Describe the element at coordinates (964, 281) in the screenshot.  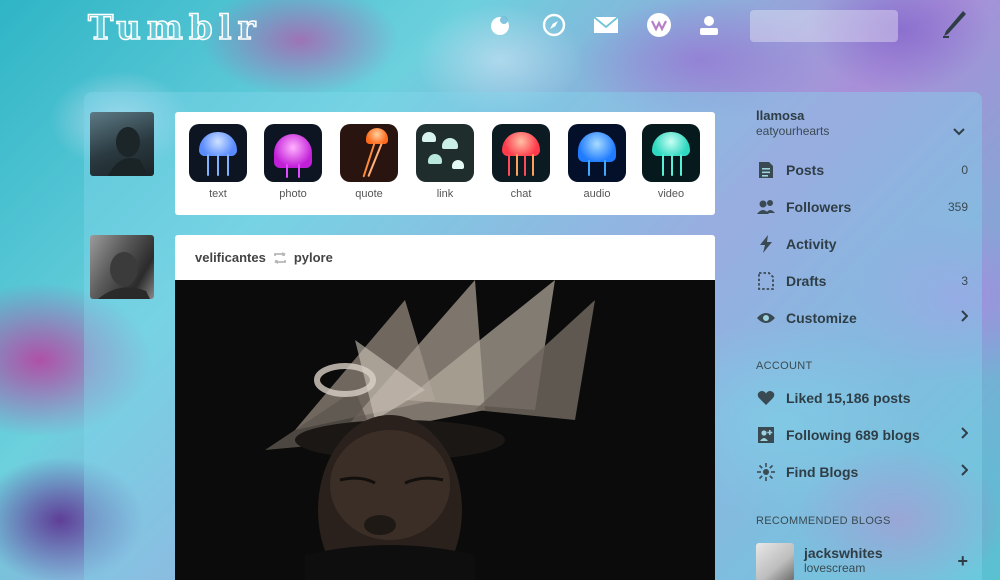
I see `sidebar-item-count: 3` at that location.